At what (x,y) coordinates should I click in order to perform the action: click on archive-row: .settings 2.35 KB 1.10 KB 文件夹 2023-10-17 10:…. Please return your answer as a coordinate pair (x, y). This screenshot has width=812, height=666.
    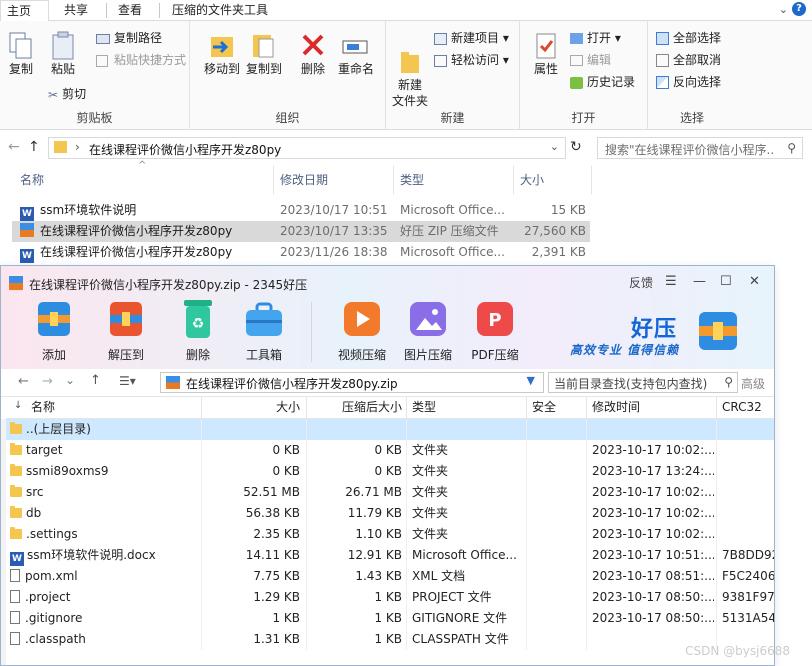
    Looking at the image, I should click on (390, 534).